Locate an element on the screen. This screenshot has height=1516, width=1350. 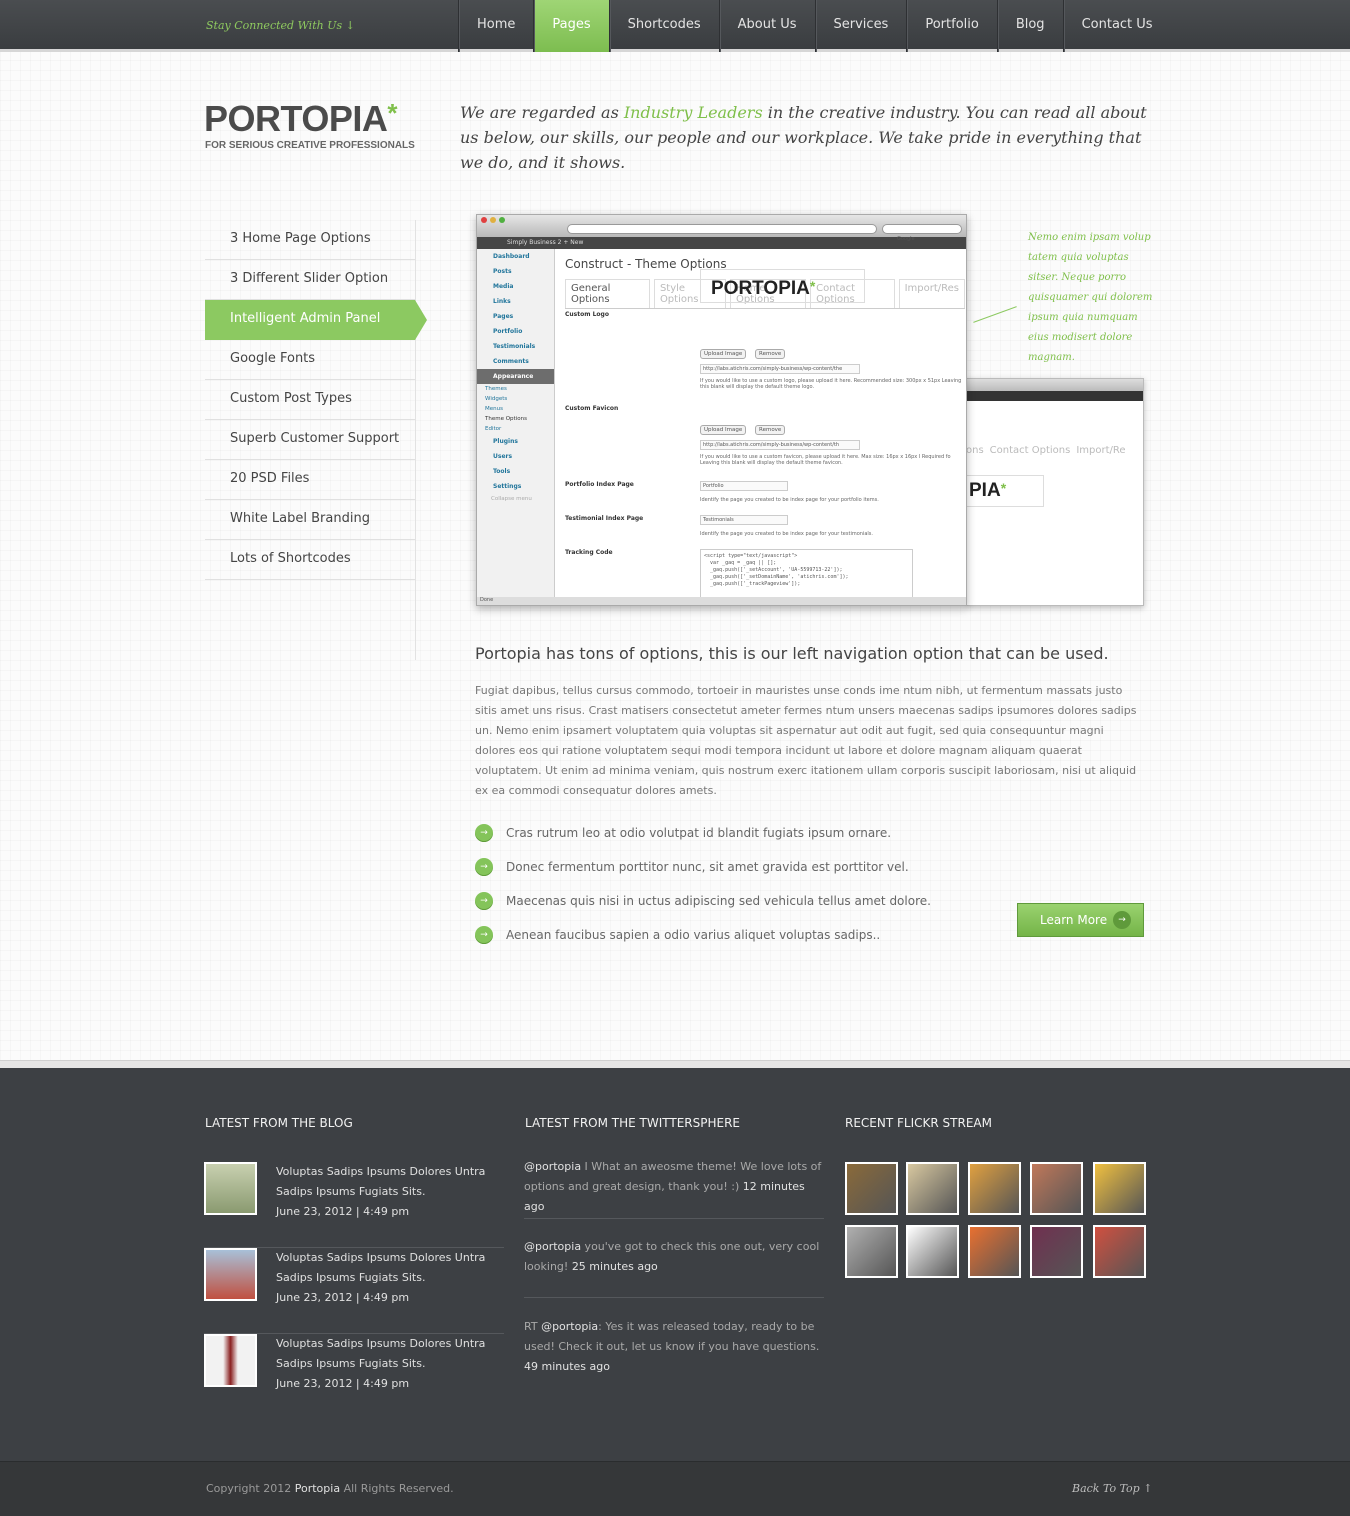
back-logo: PIA* is located at coordinates (1005, 491).